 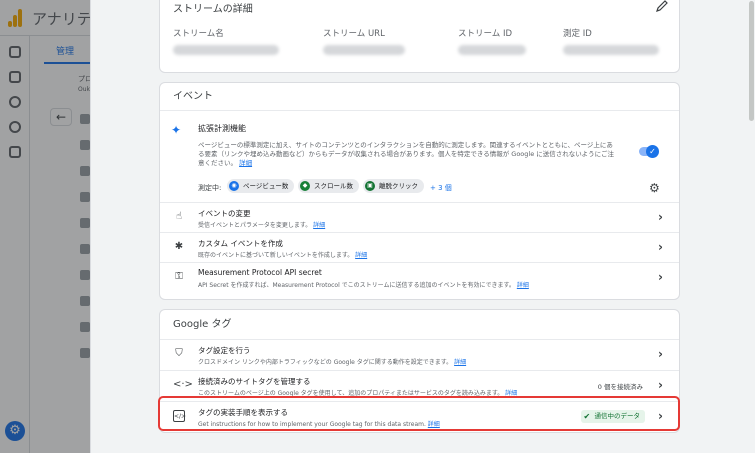 What do you see at coordinates (617, 416) in the screenshot?
I see `data-flowing-label: 通信中のデータ` at bounding box center [617, 416].